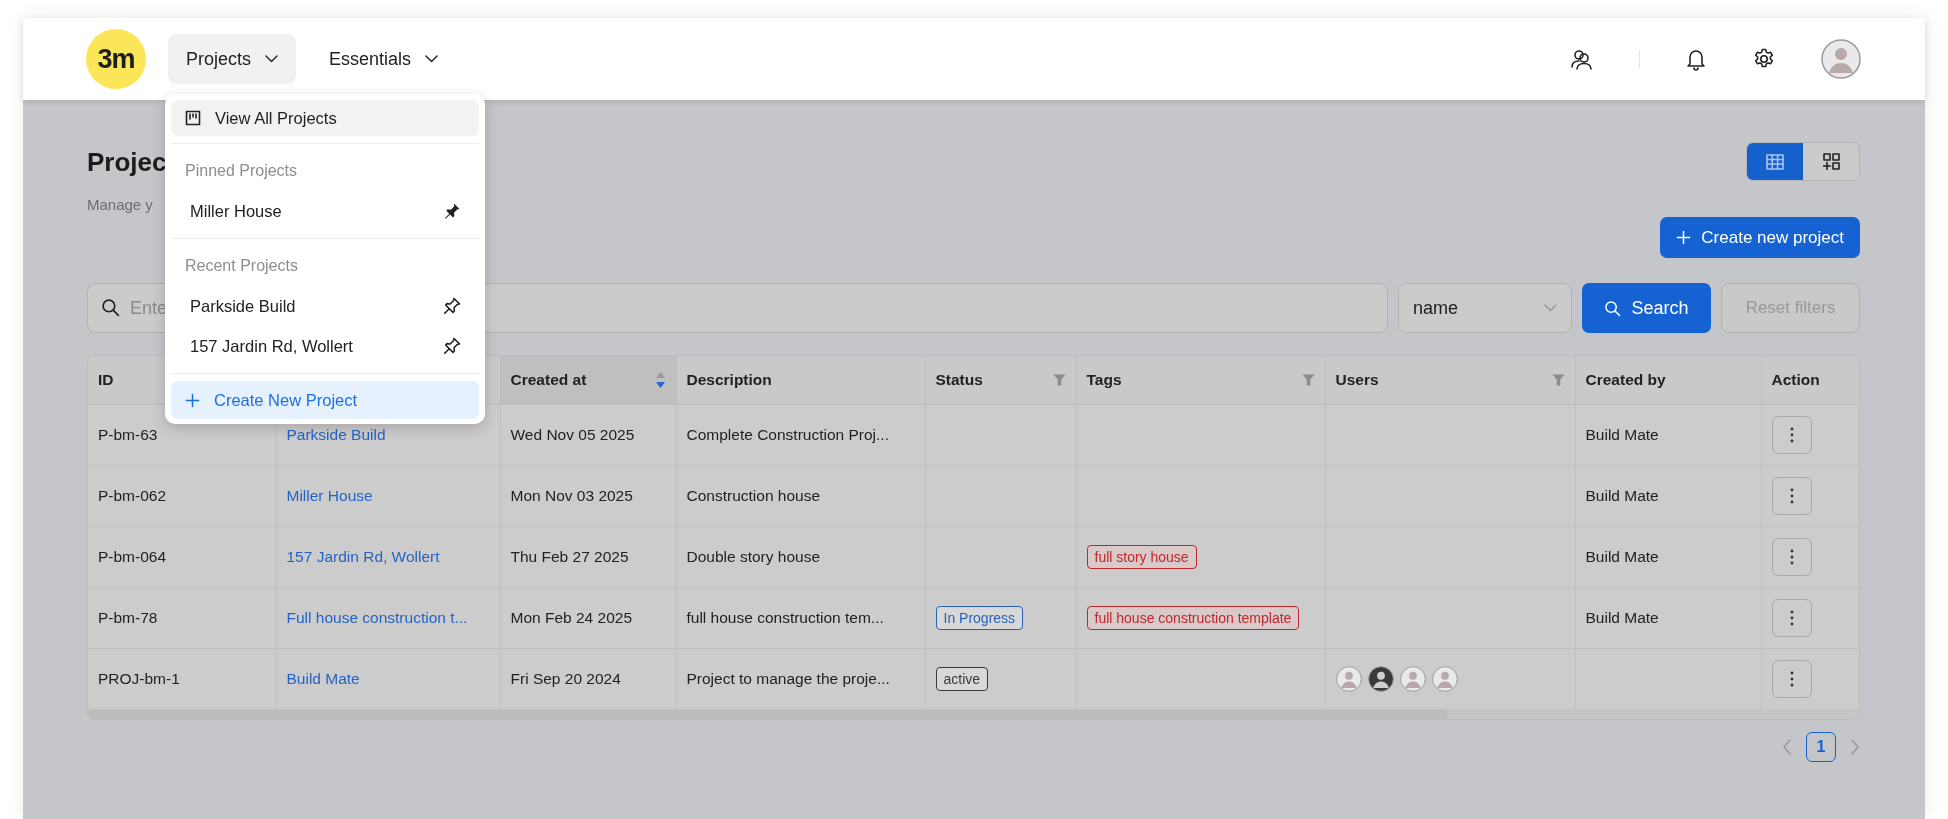 Image resolution: width=1948 pixels, height=819 pixels. I want to click on project-link: Parkside Build, so click(336, 434).